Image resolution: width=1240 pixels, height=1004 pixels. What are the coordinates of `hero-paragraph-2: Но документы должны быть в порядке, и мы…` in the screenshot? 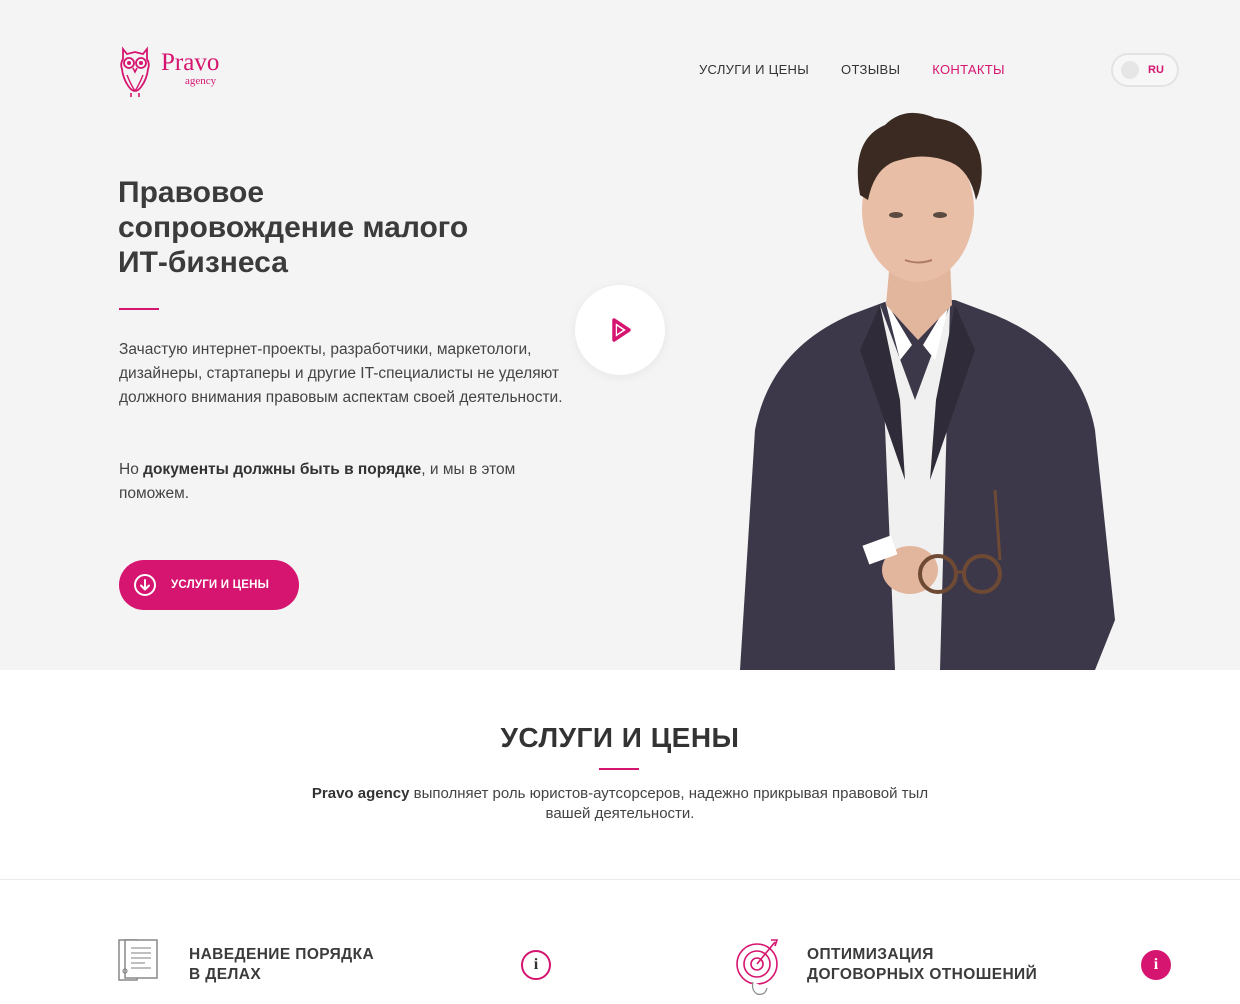 It's located at (339, 482).